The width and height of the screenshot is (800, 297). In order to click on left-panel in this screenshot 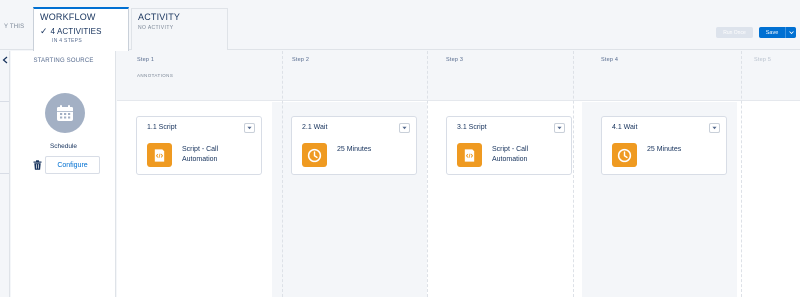, I will do `click(5, 174)`.